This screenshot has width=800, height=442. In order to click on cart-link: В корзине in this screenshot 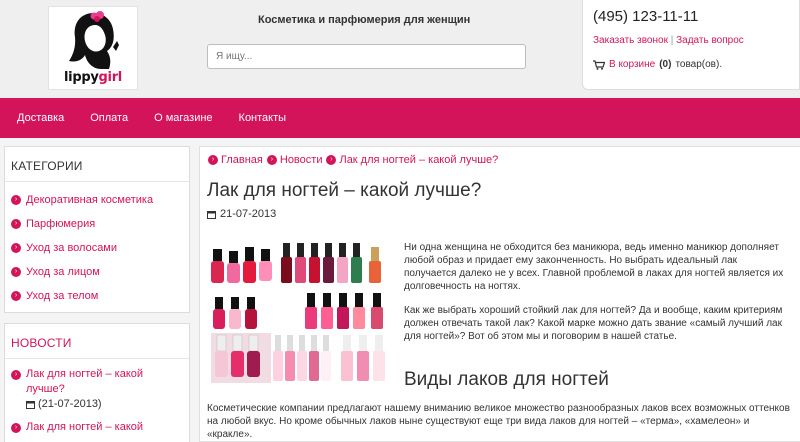, I will do `click(632, 64)`.